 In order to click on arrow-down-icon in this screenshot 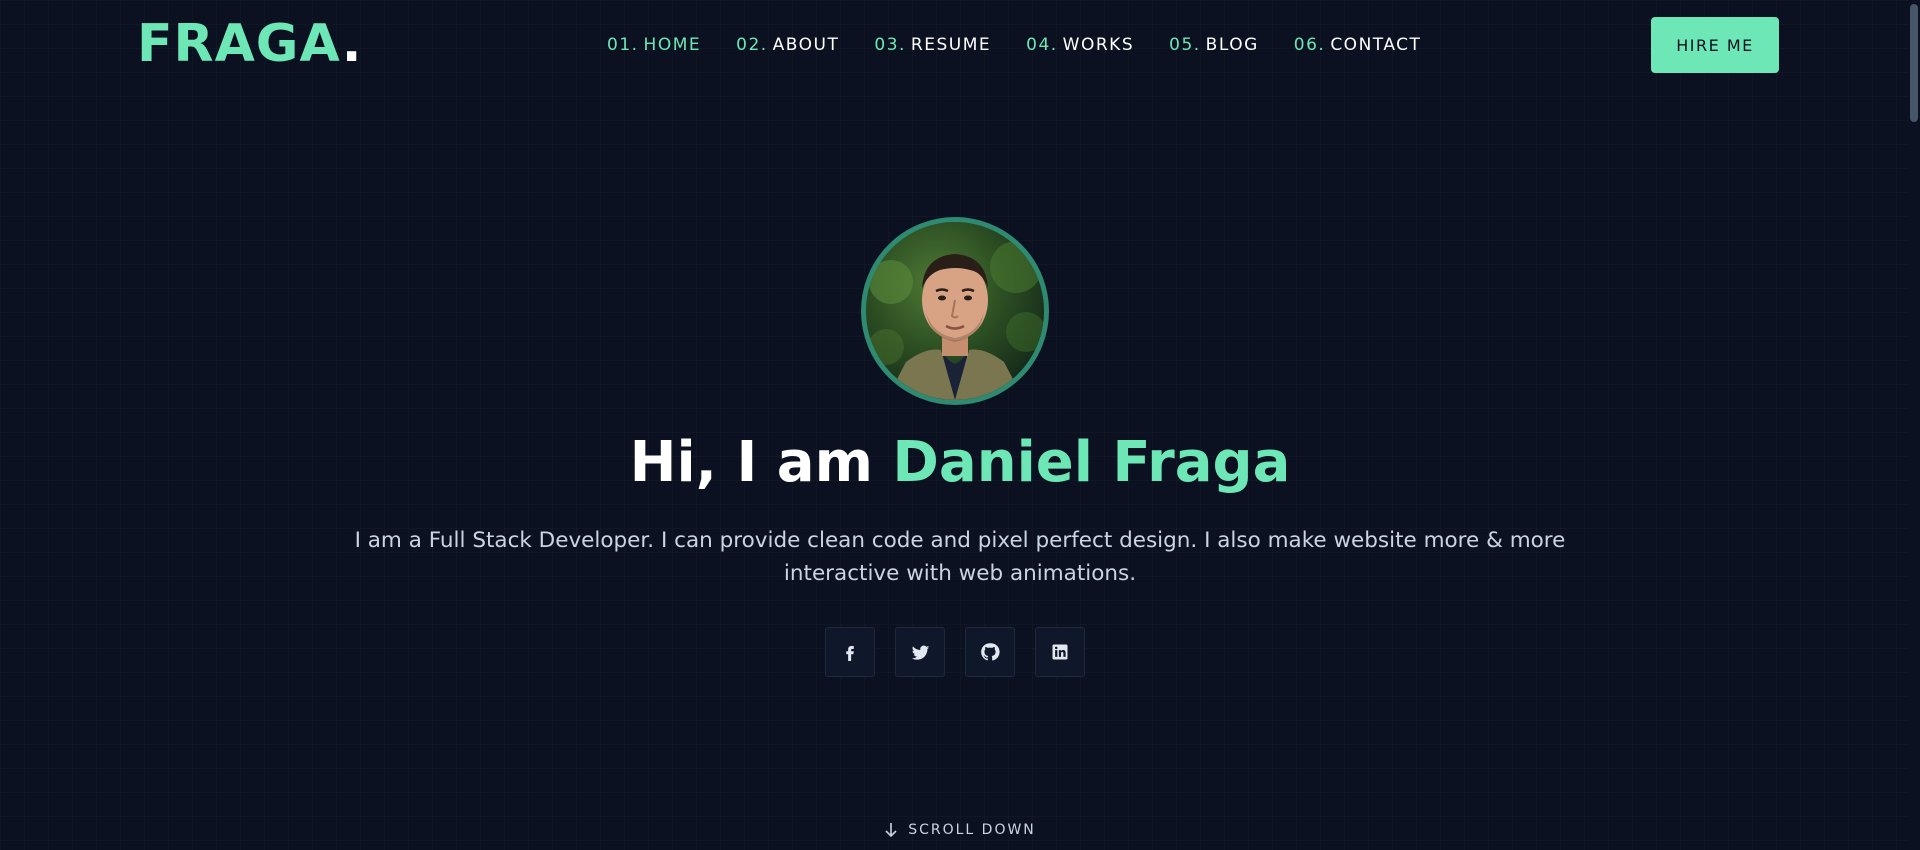, I will do `click(891, 830)`.